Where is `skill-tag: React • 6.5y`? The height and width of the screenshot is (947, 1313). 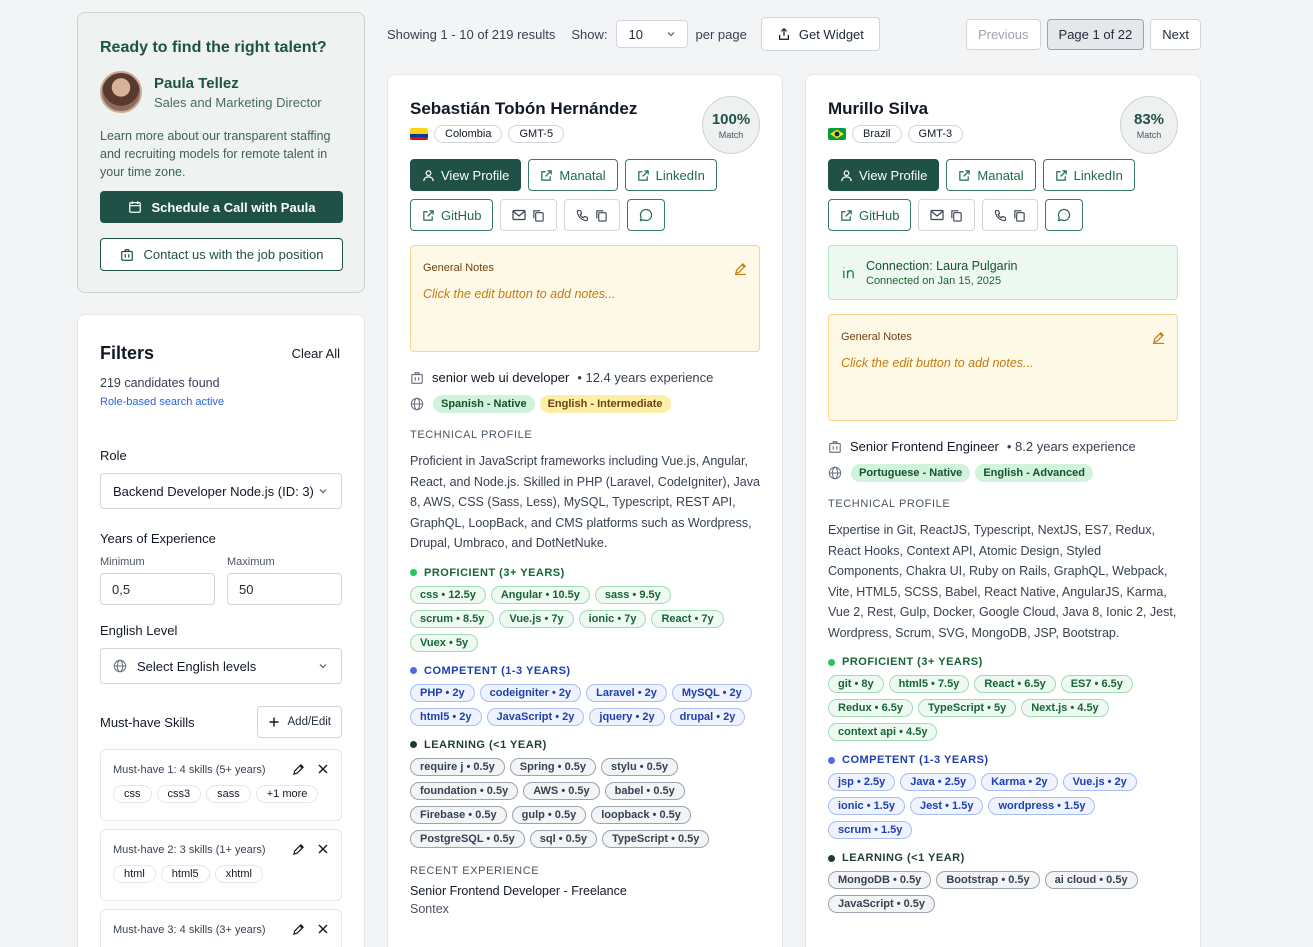 skill-tag: React • 6.5y is located at coordinates (1015, 684).